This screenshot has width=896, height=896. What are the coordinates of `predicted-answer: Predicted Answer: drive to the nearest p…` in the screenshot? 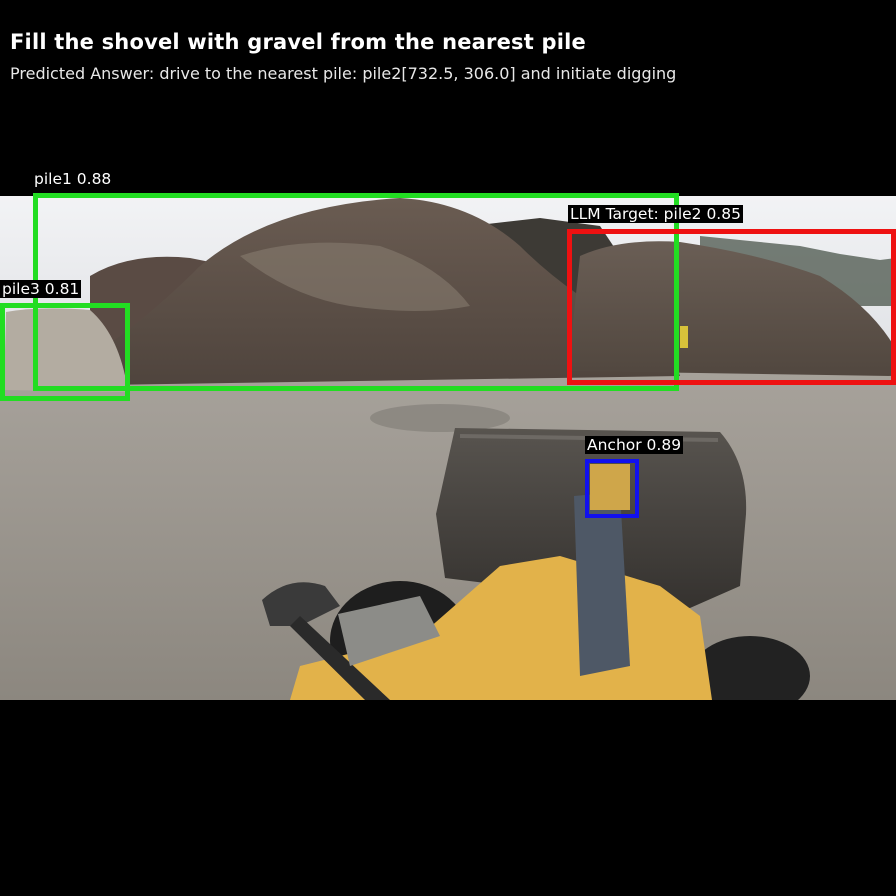 It's located at (343, 73).